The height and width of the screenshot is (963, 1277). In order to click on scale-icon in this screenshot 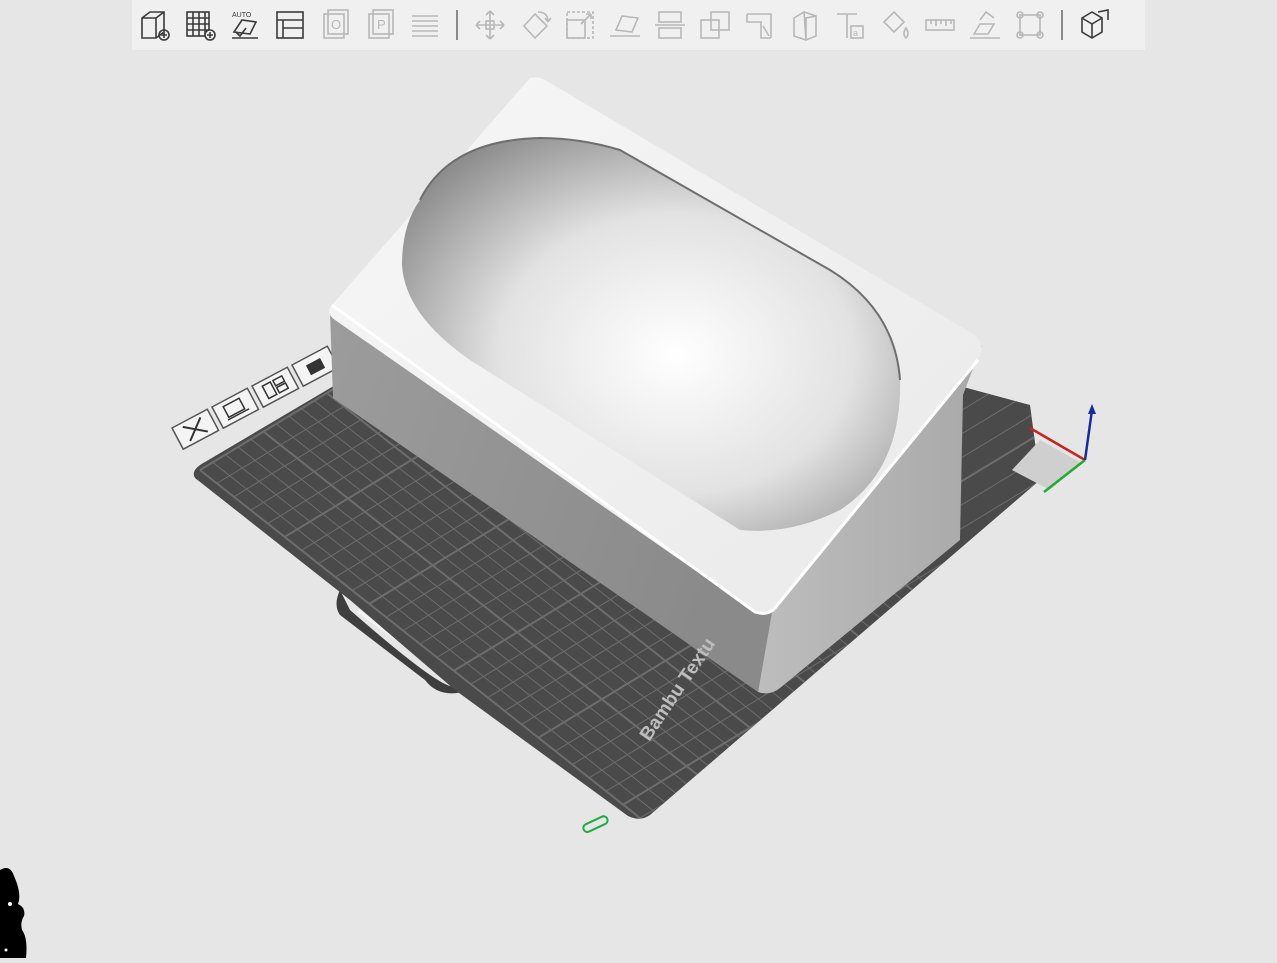, I will do `click(579, 25)`.